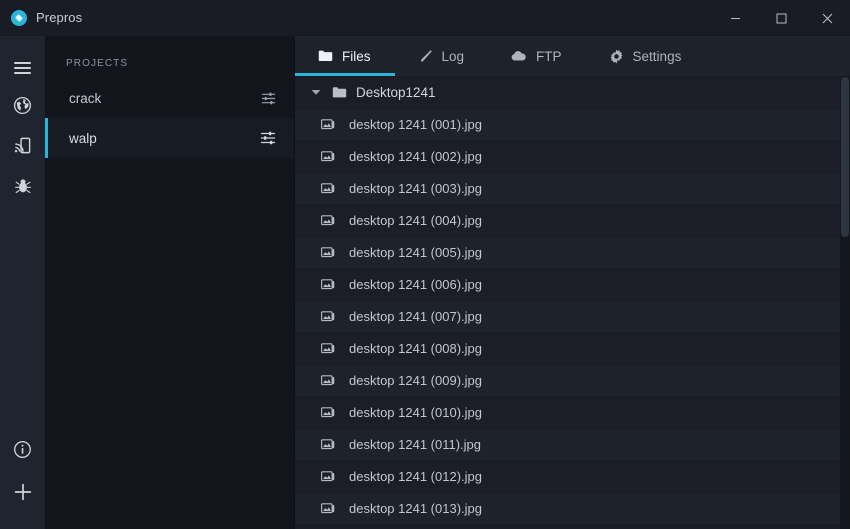  I want to click on file-name: desktop 1241 (012).jpg, so click(415, 476).